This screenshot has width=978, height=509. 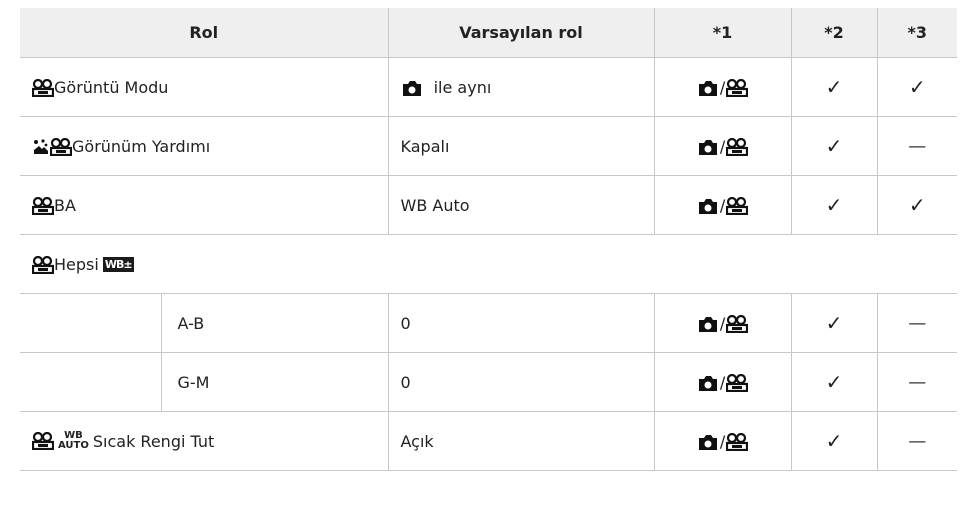 I want to click on default-cell: Kapalı, so click(x=521, y=146).